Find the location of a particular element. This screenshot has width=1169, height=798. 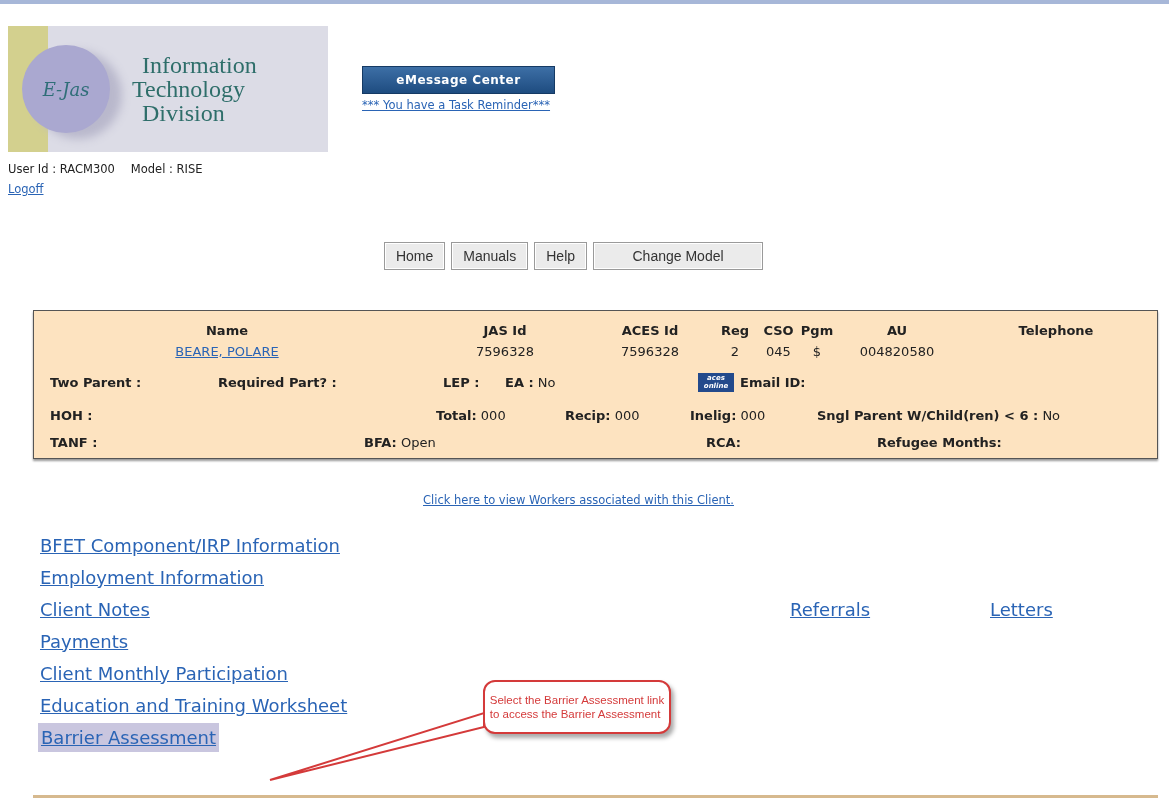

column-heading: Telephone is located at coordinates (1056, 331).